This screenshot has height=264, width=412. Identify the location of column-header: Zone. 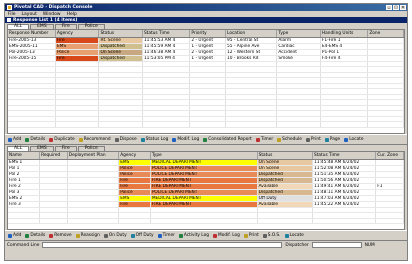
(385, 34).